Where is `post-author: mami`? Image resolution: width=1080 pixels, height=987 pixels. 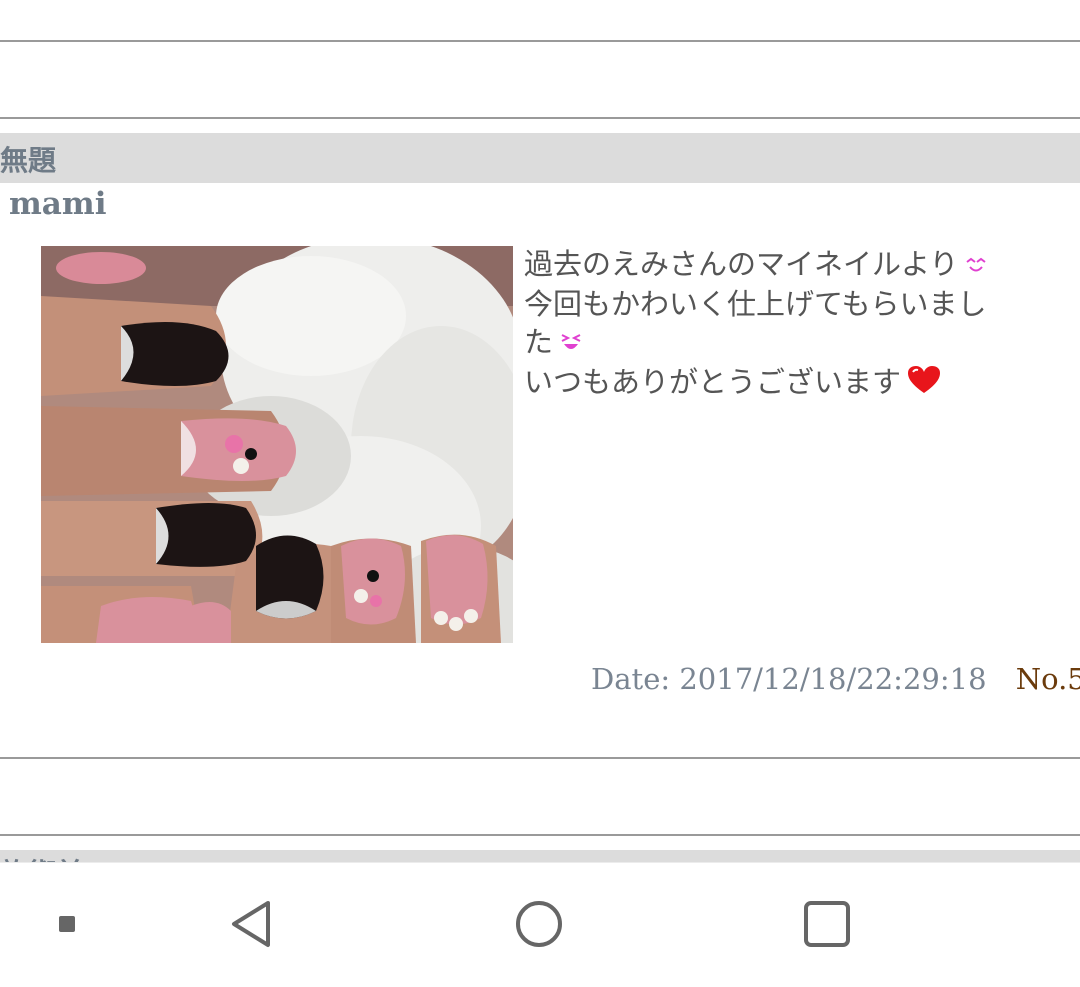
post-author: mami is located at coordinates (58, 204).